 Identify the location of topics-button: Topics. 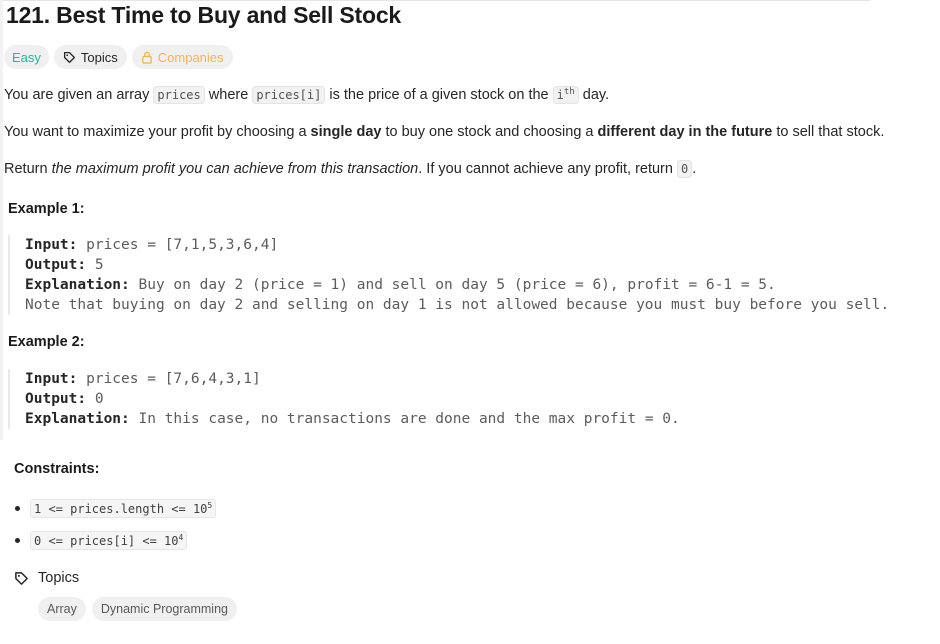
(90, 57).